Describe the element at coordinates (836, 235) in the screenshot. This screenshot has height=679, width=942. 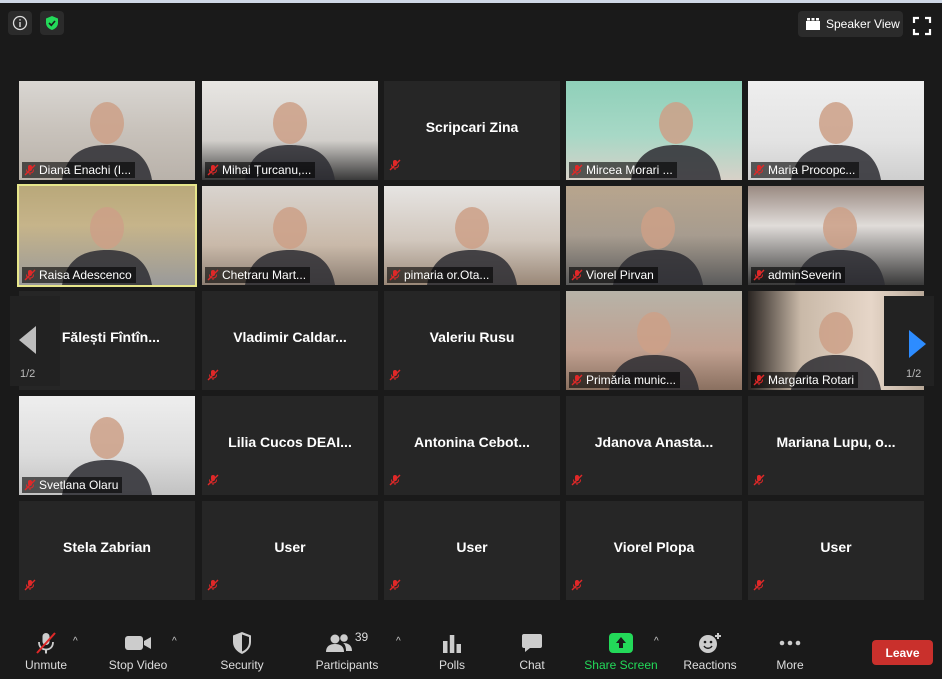
I see `participant-tile: adminSeverin` at that location.